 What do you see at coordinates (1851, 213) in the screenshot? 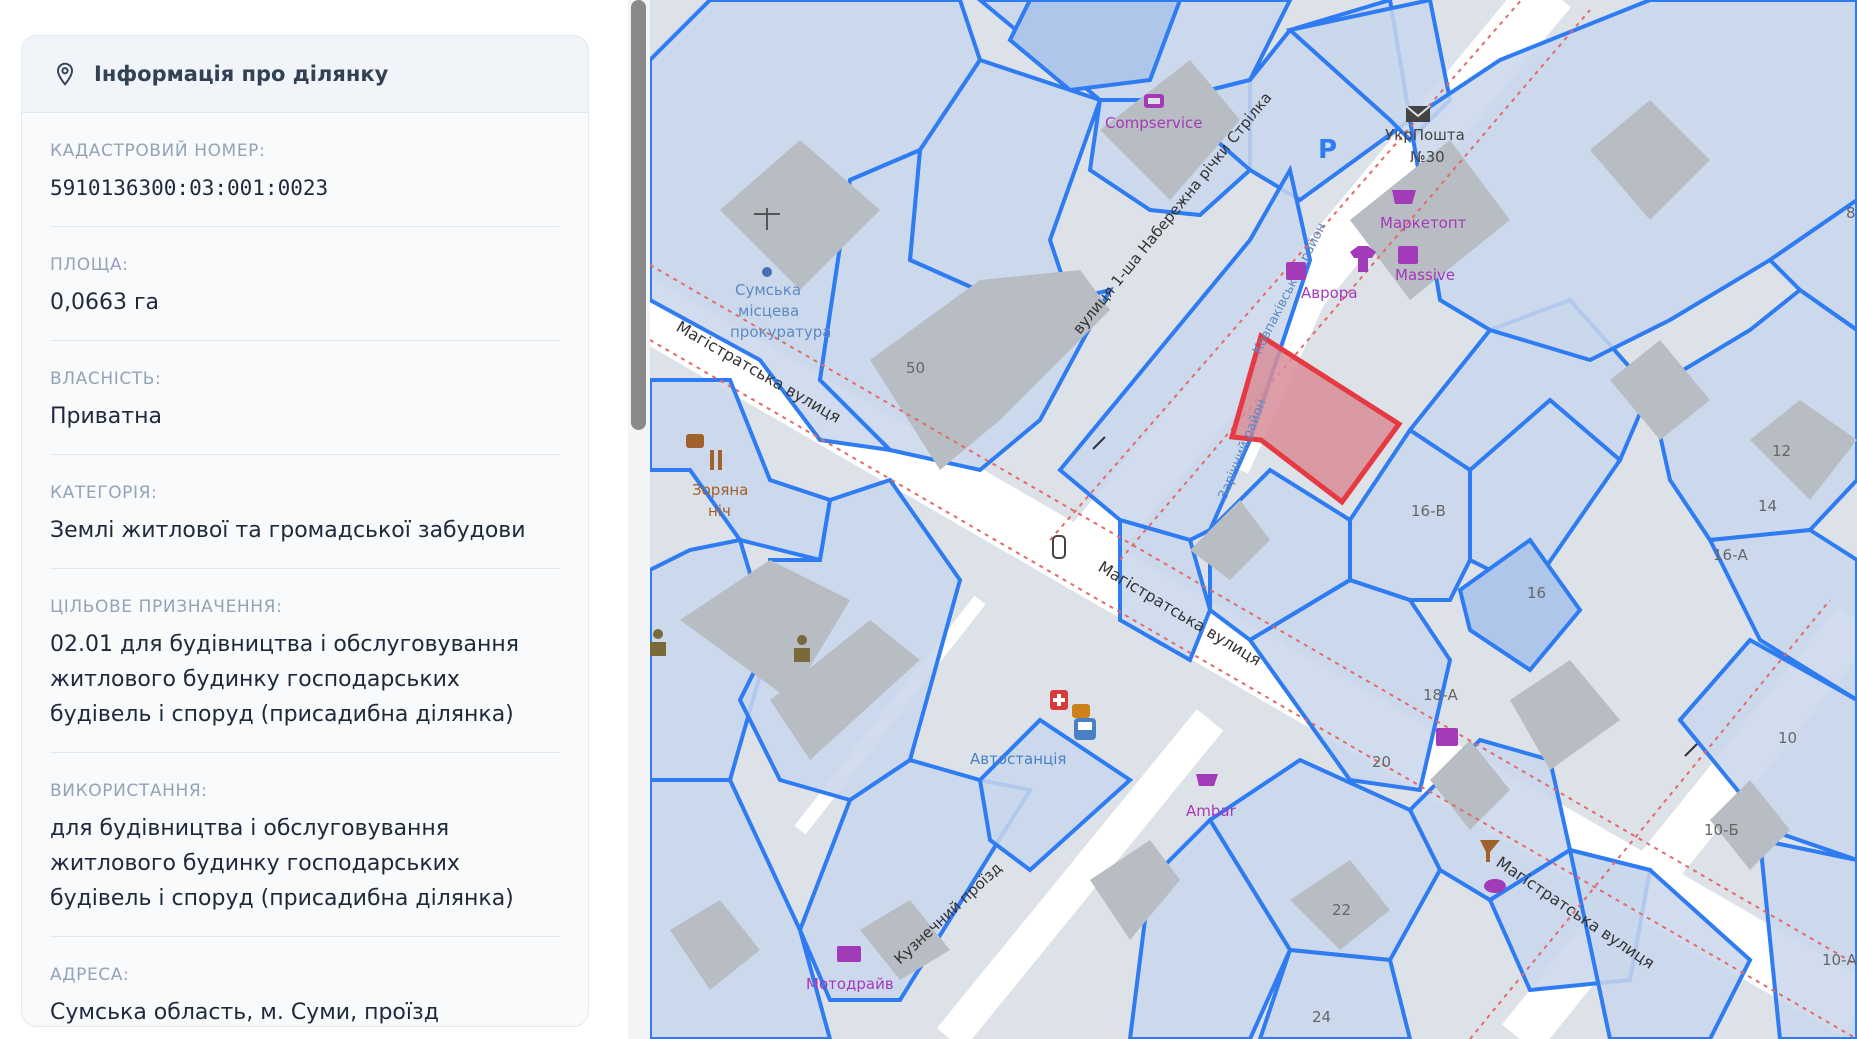
I see `house-number: 8` at bounding box center [1851, 213].